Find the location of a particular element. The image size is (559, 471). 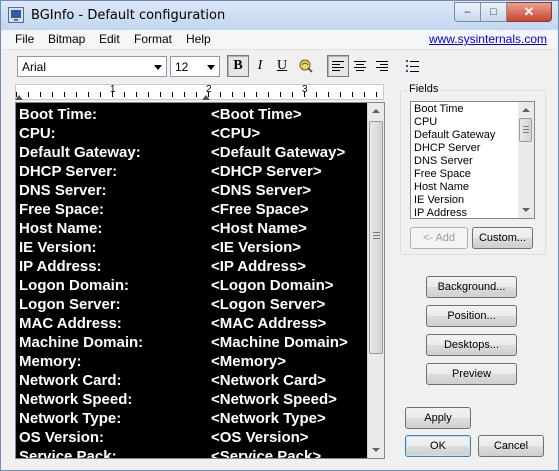

bold-icon: B is located at coordinates (238, 65).